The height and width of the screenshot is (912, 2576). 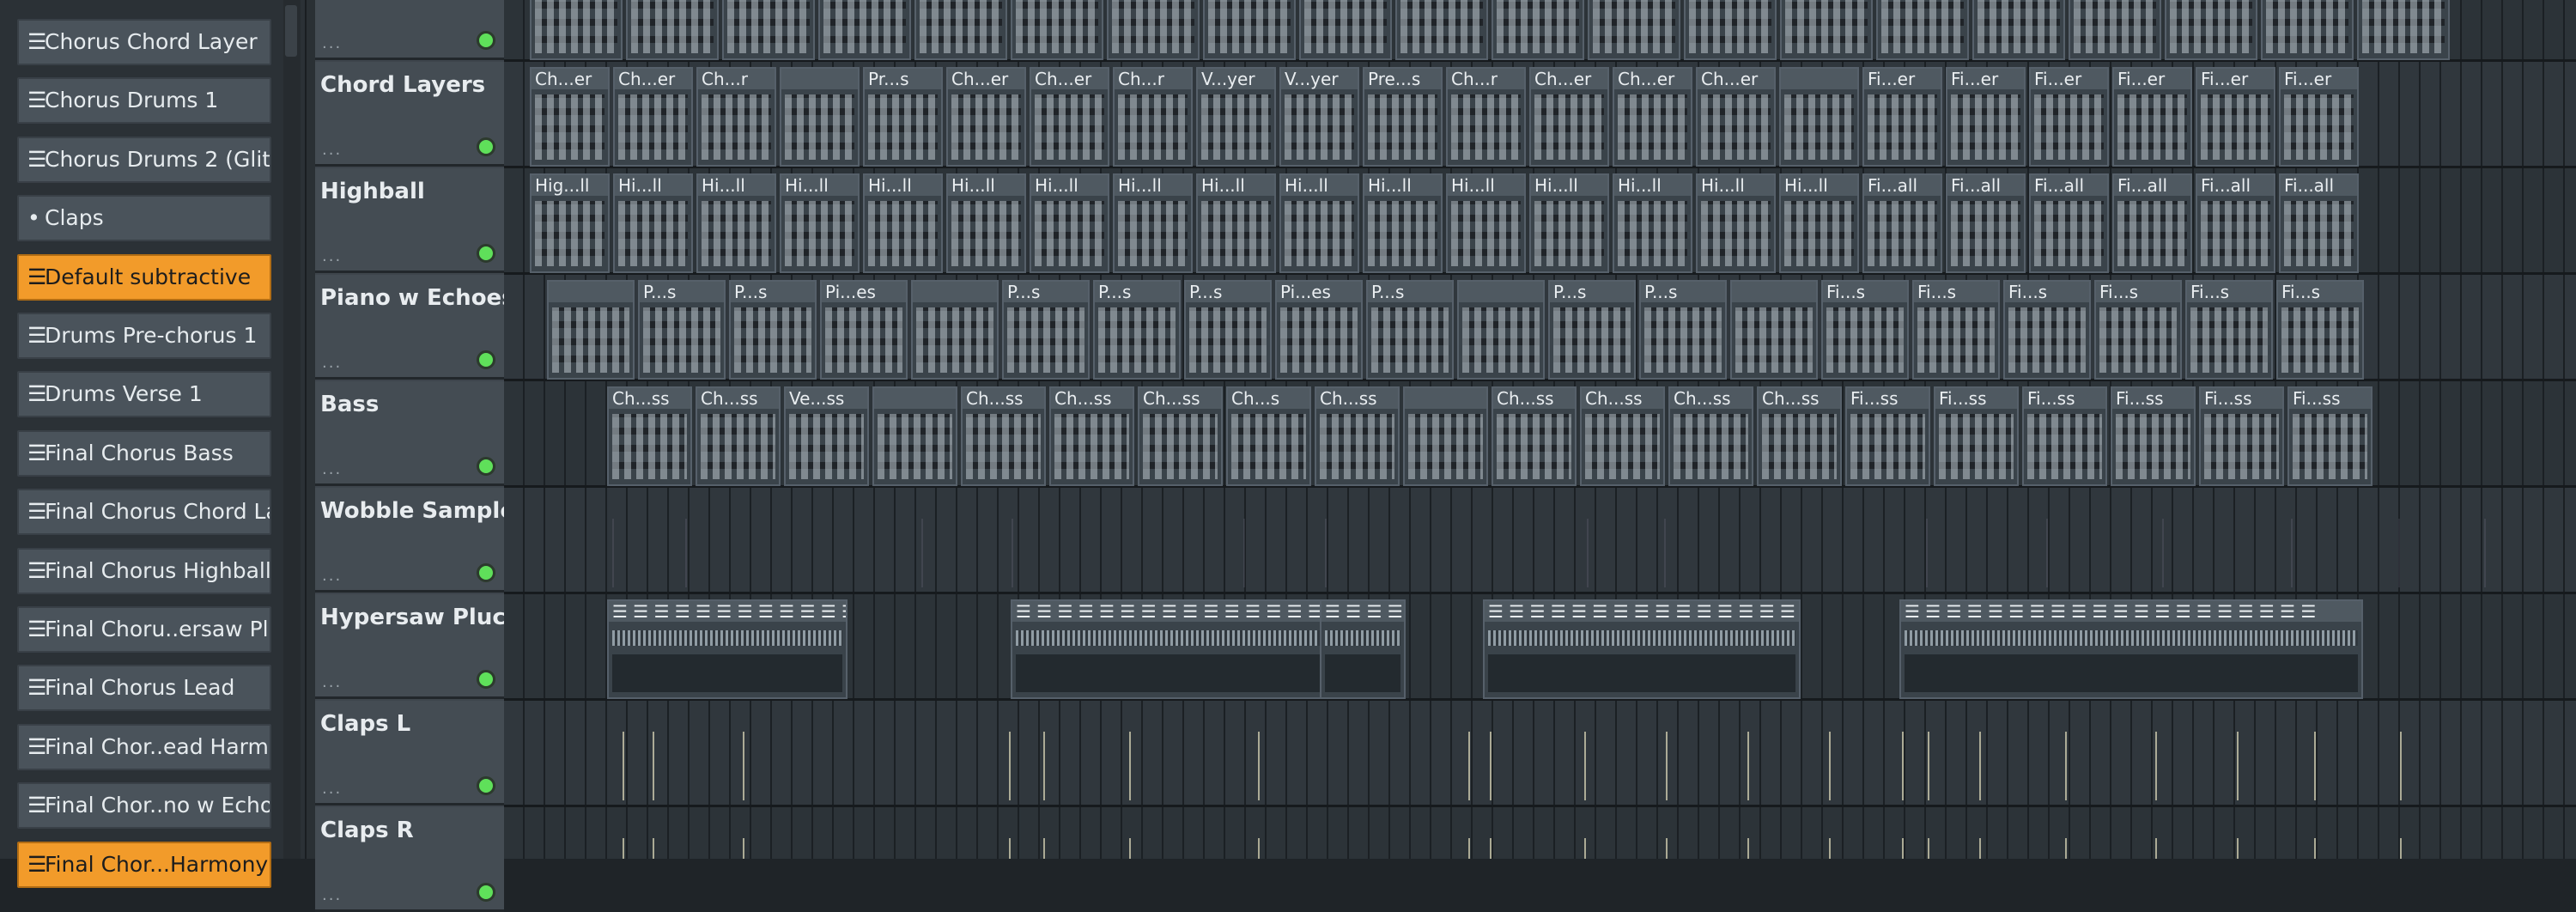 I want to click on pattern-item: ☰Final Chorus Bass, so click(x=144, y=453).